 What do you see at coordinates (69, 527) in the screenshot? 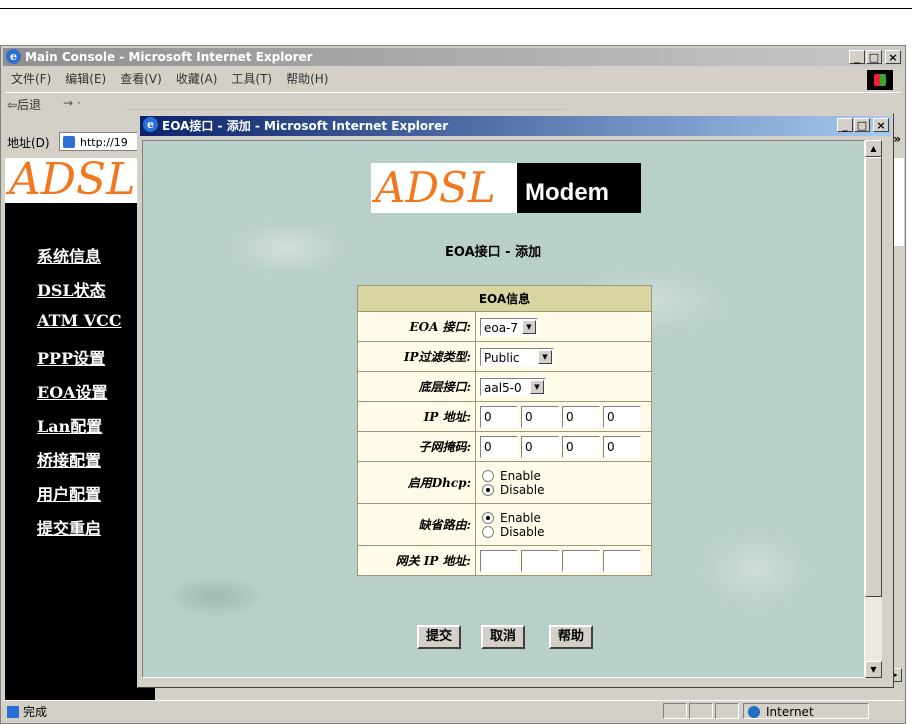
I see `nav-submit-restart: 提交重启` at bounding box center [69, 527].